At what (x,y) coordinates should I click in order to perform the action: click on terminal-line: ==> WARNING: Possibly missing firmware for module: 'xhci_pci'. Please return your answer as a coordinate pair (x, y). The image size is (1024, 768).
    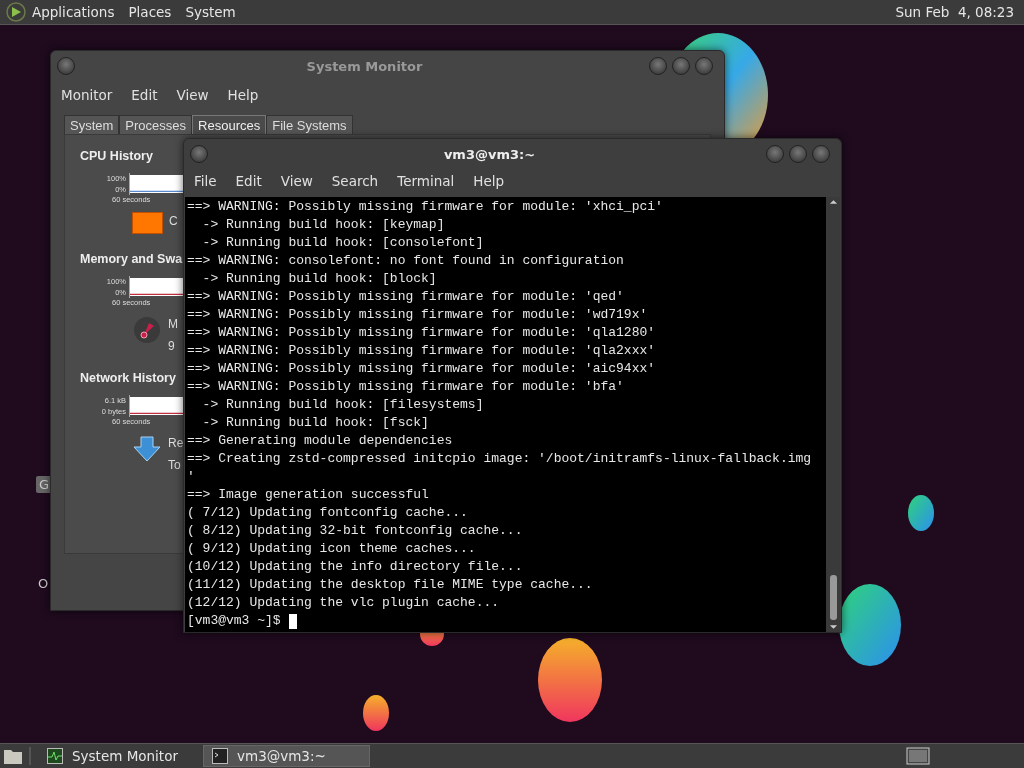
    Looking at the image, I should click on (425, 207).